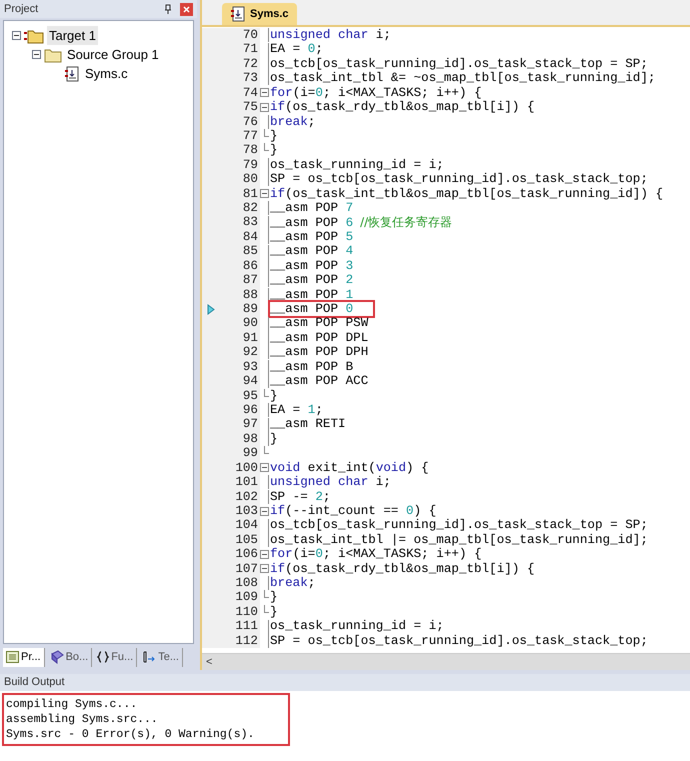 The image size is (690, 761). What do you see at coordinates (250, 208) in the screenshot?
I see `line-number: 82` at bounding box center [250, 208].